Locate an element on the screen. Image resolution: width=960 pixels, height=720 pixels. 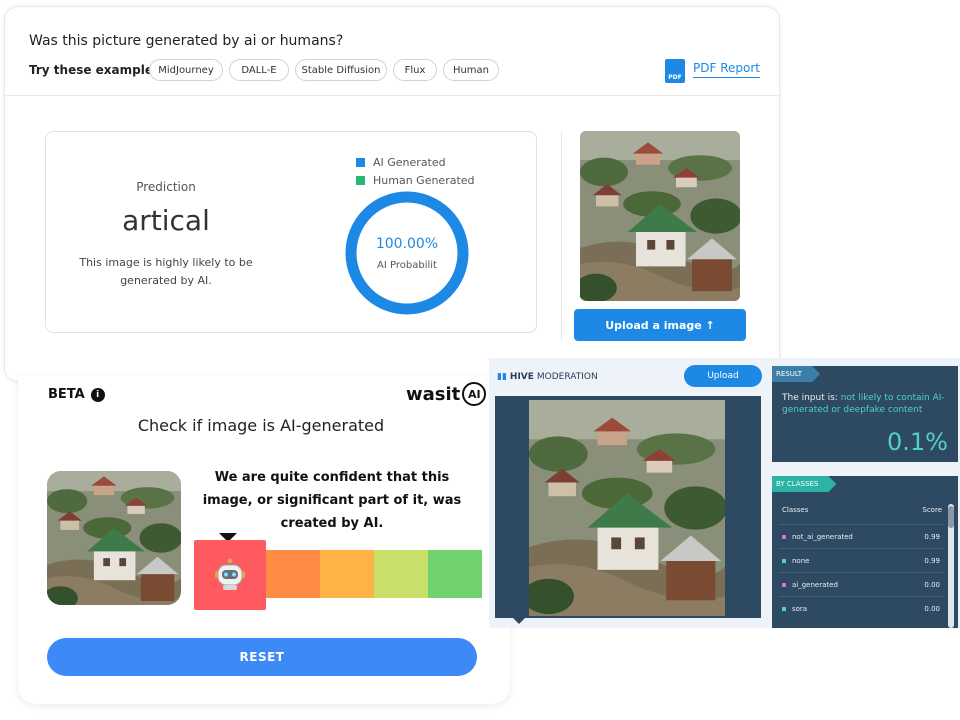
hive-image-viewer is located at coordinates (628, 507).